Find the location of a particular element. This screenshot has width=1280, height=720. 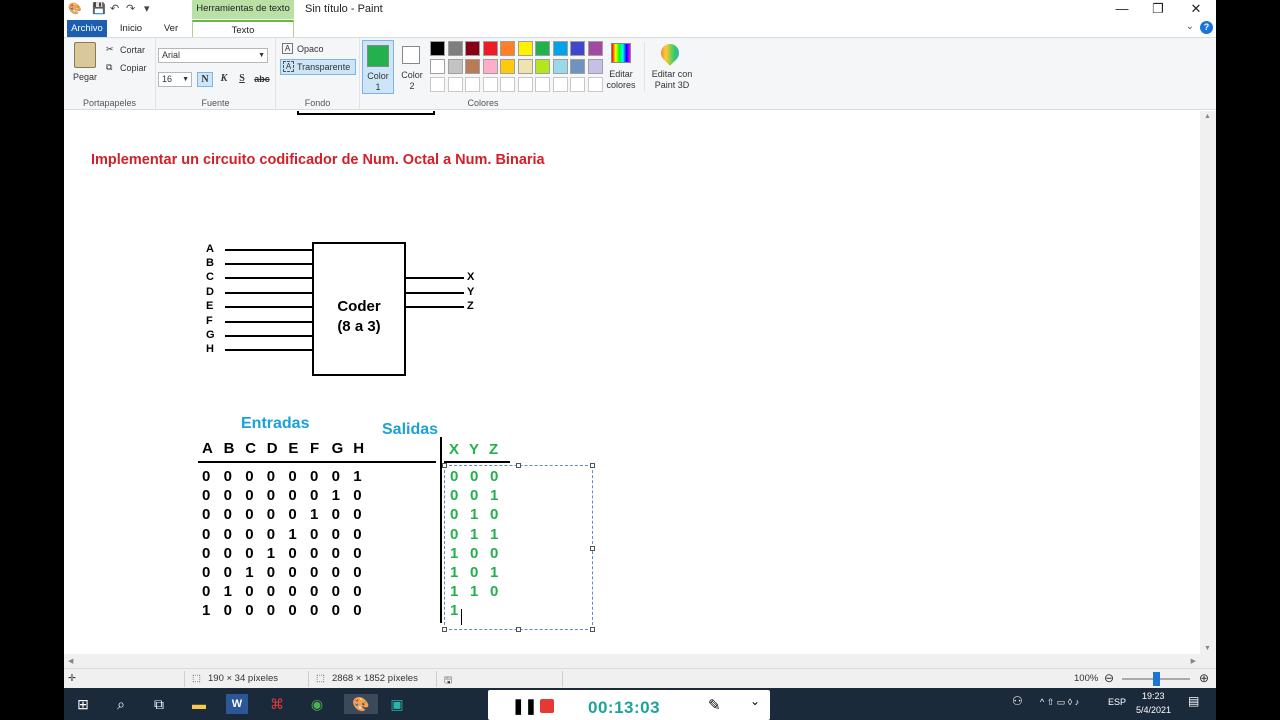

scroll-right-icon: ▶ is located at coordinates (1193, 661).